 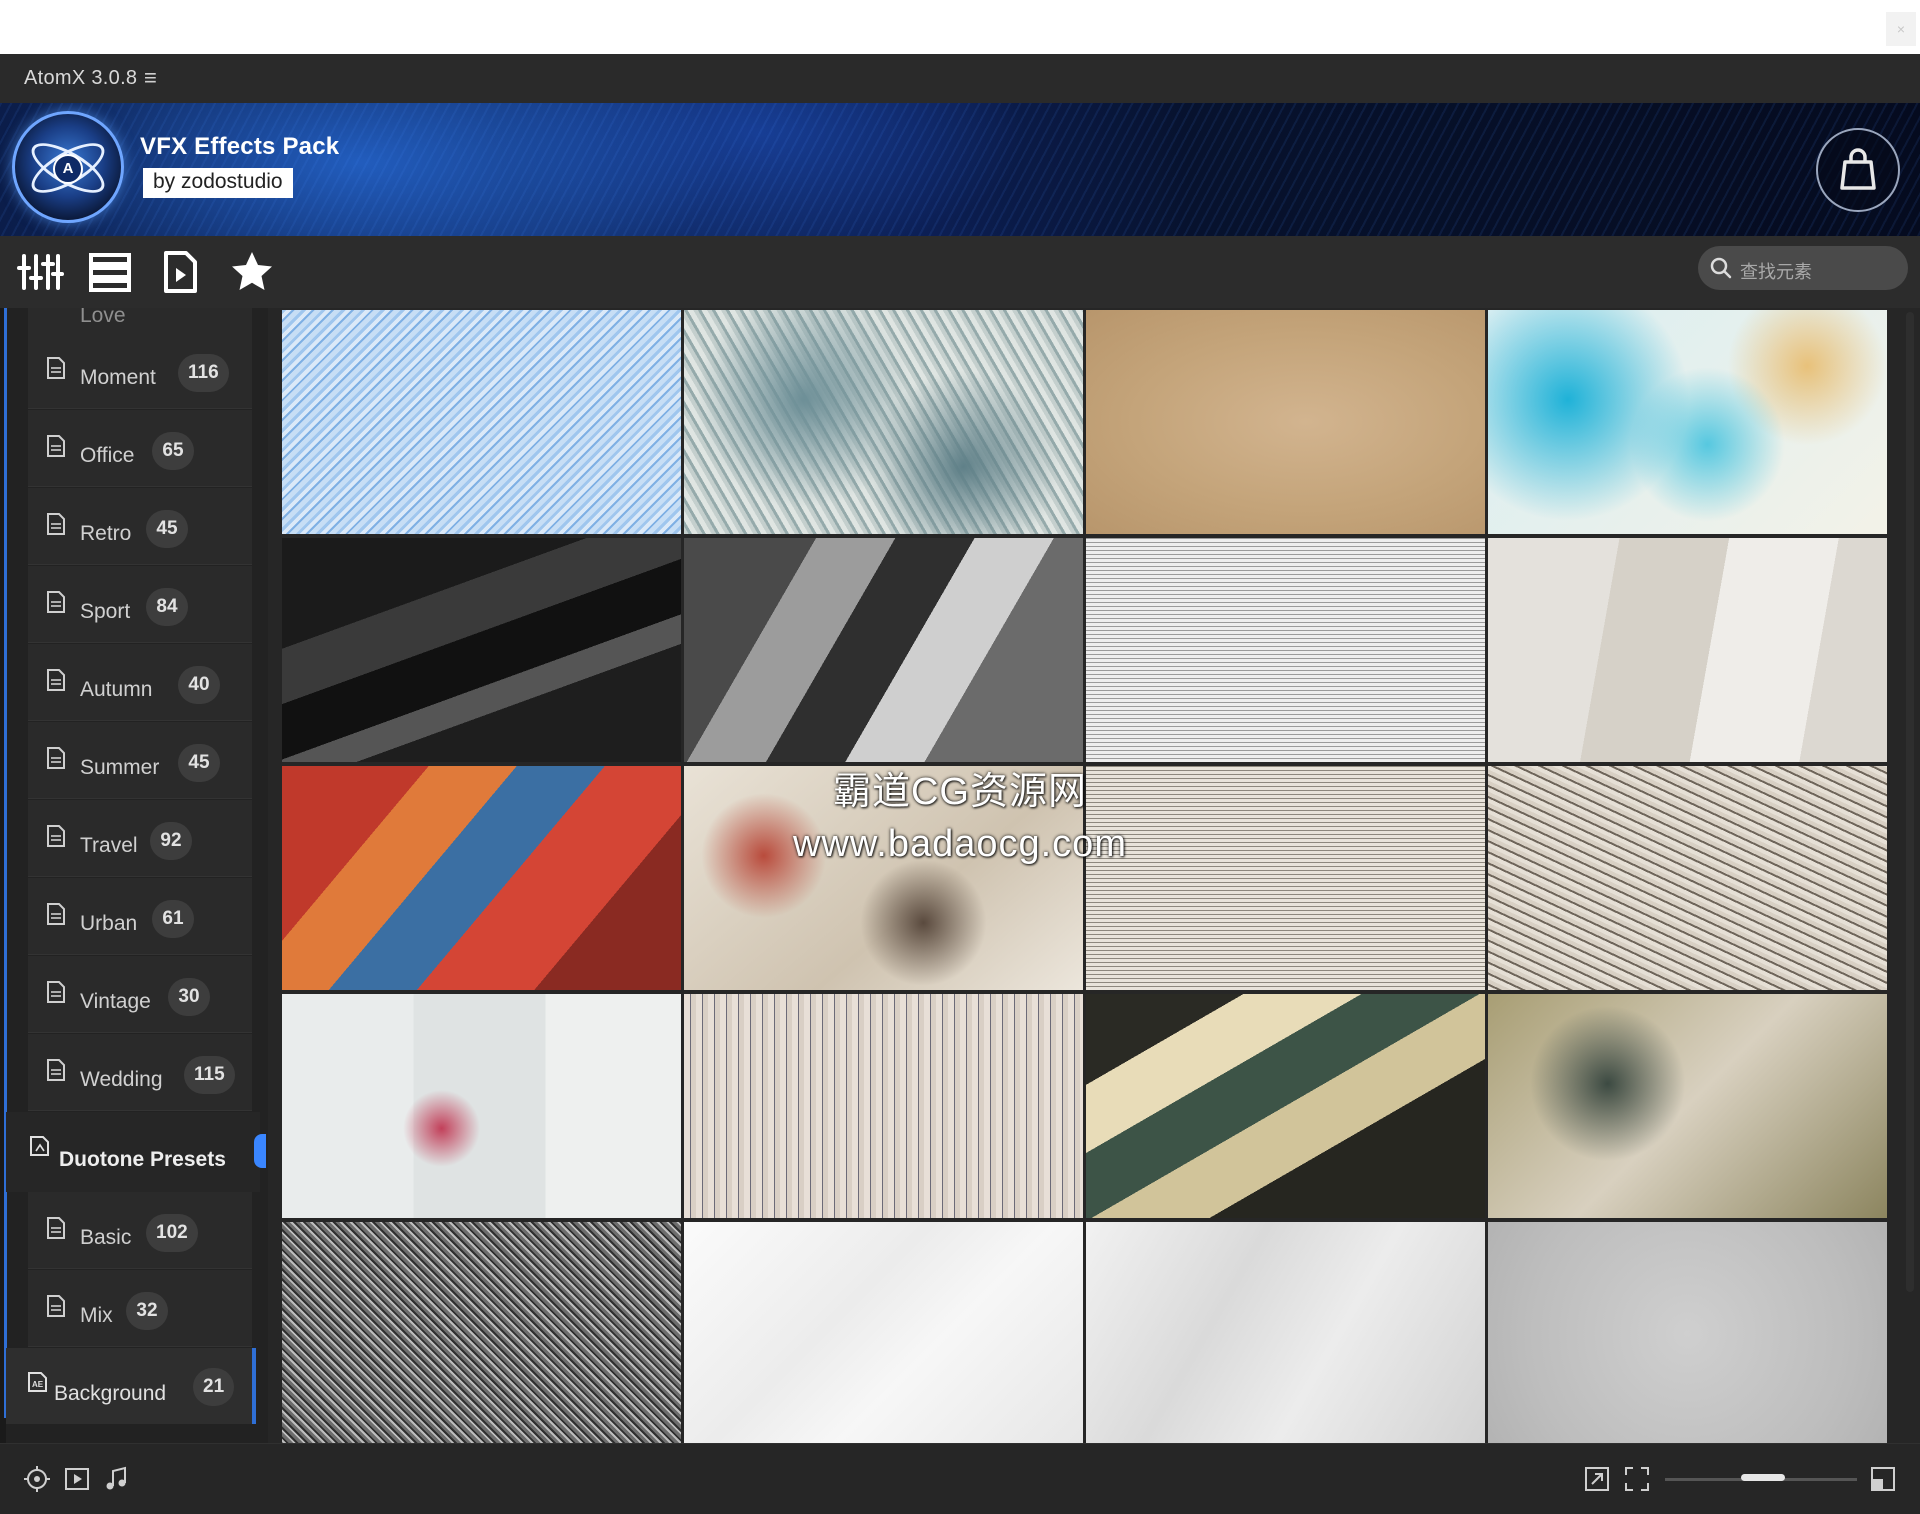 What do you see at coordinates (218, 183) in the screenshot?
I see `pack-author: by zodostudio` at bounding box center [218, 183].